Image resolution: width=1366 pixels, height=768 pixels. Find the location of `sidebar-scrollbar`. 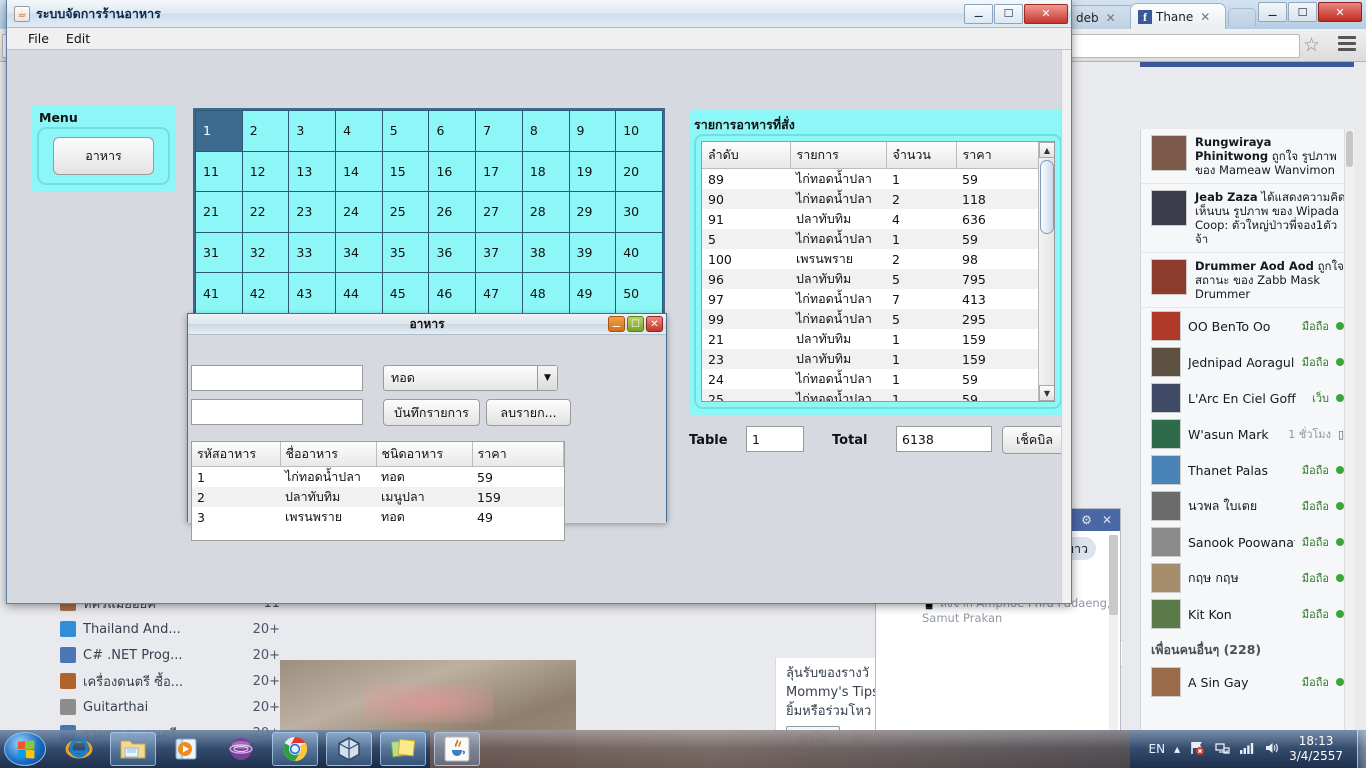

sidebar-scrollbar is located at coordinates (1349, 448).